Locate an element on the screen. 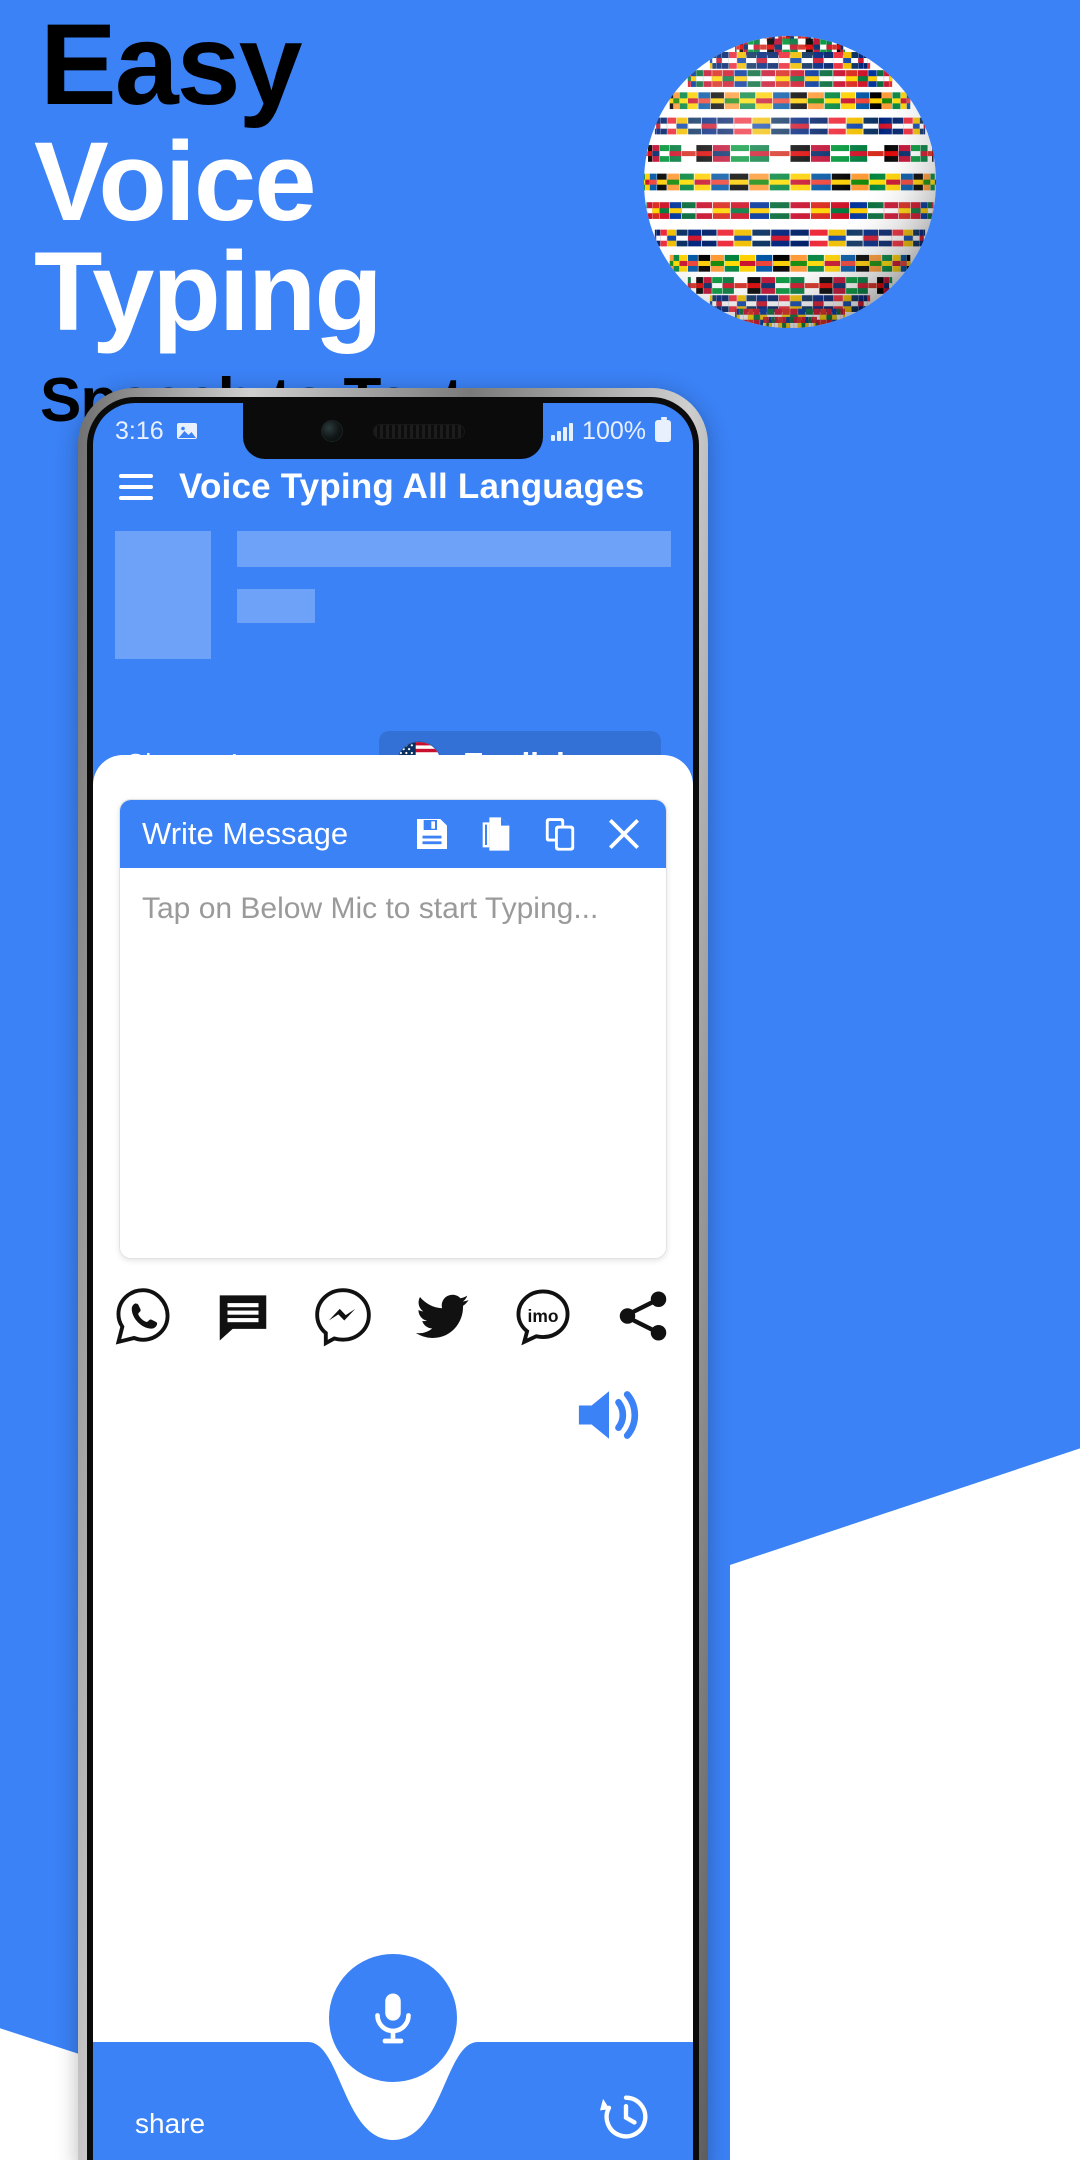  twitter-icon is located at coordinates (443, 1316).